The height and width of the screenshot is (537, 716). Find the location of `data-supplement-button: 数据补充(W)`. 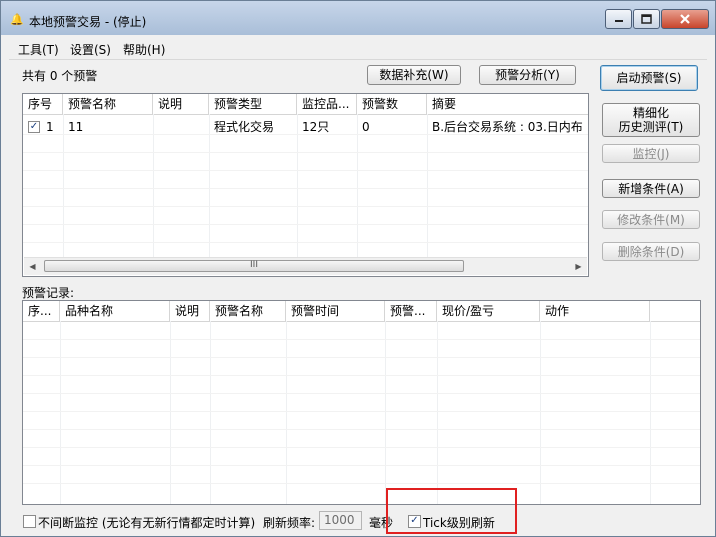

data-supplement-button: 数据补充(W) is located at coordinates (414, 75).